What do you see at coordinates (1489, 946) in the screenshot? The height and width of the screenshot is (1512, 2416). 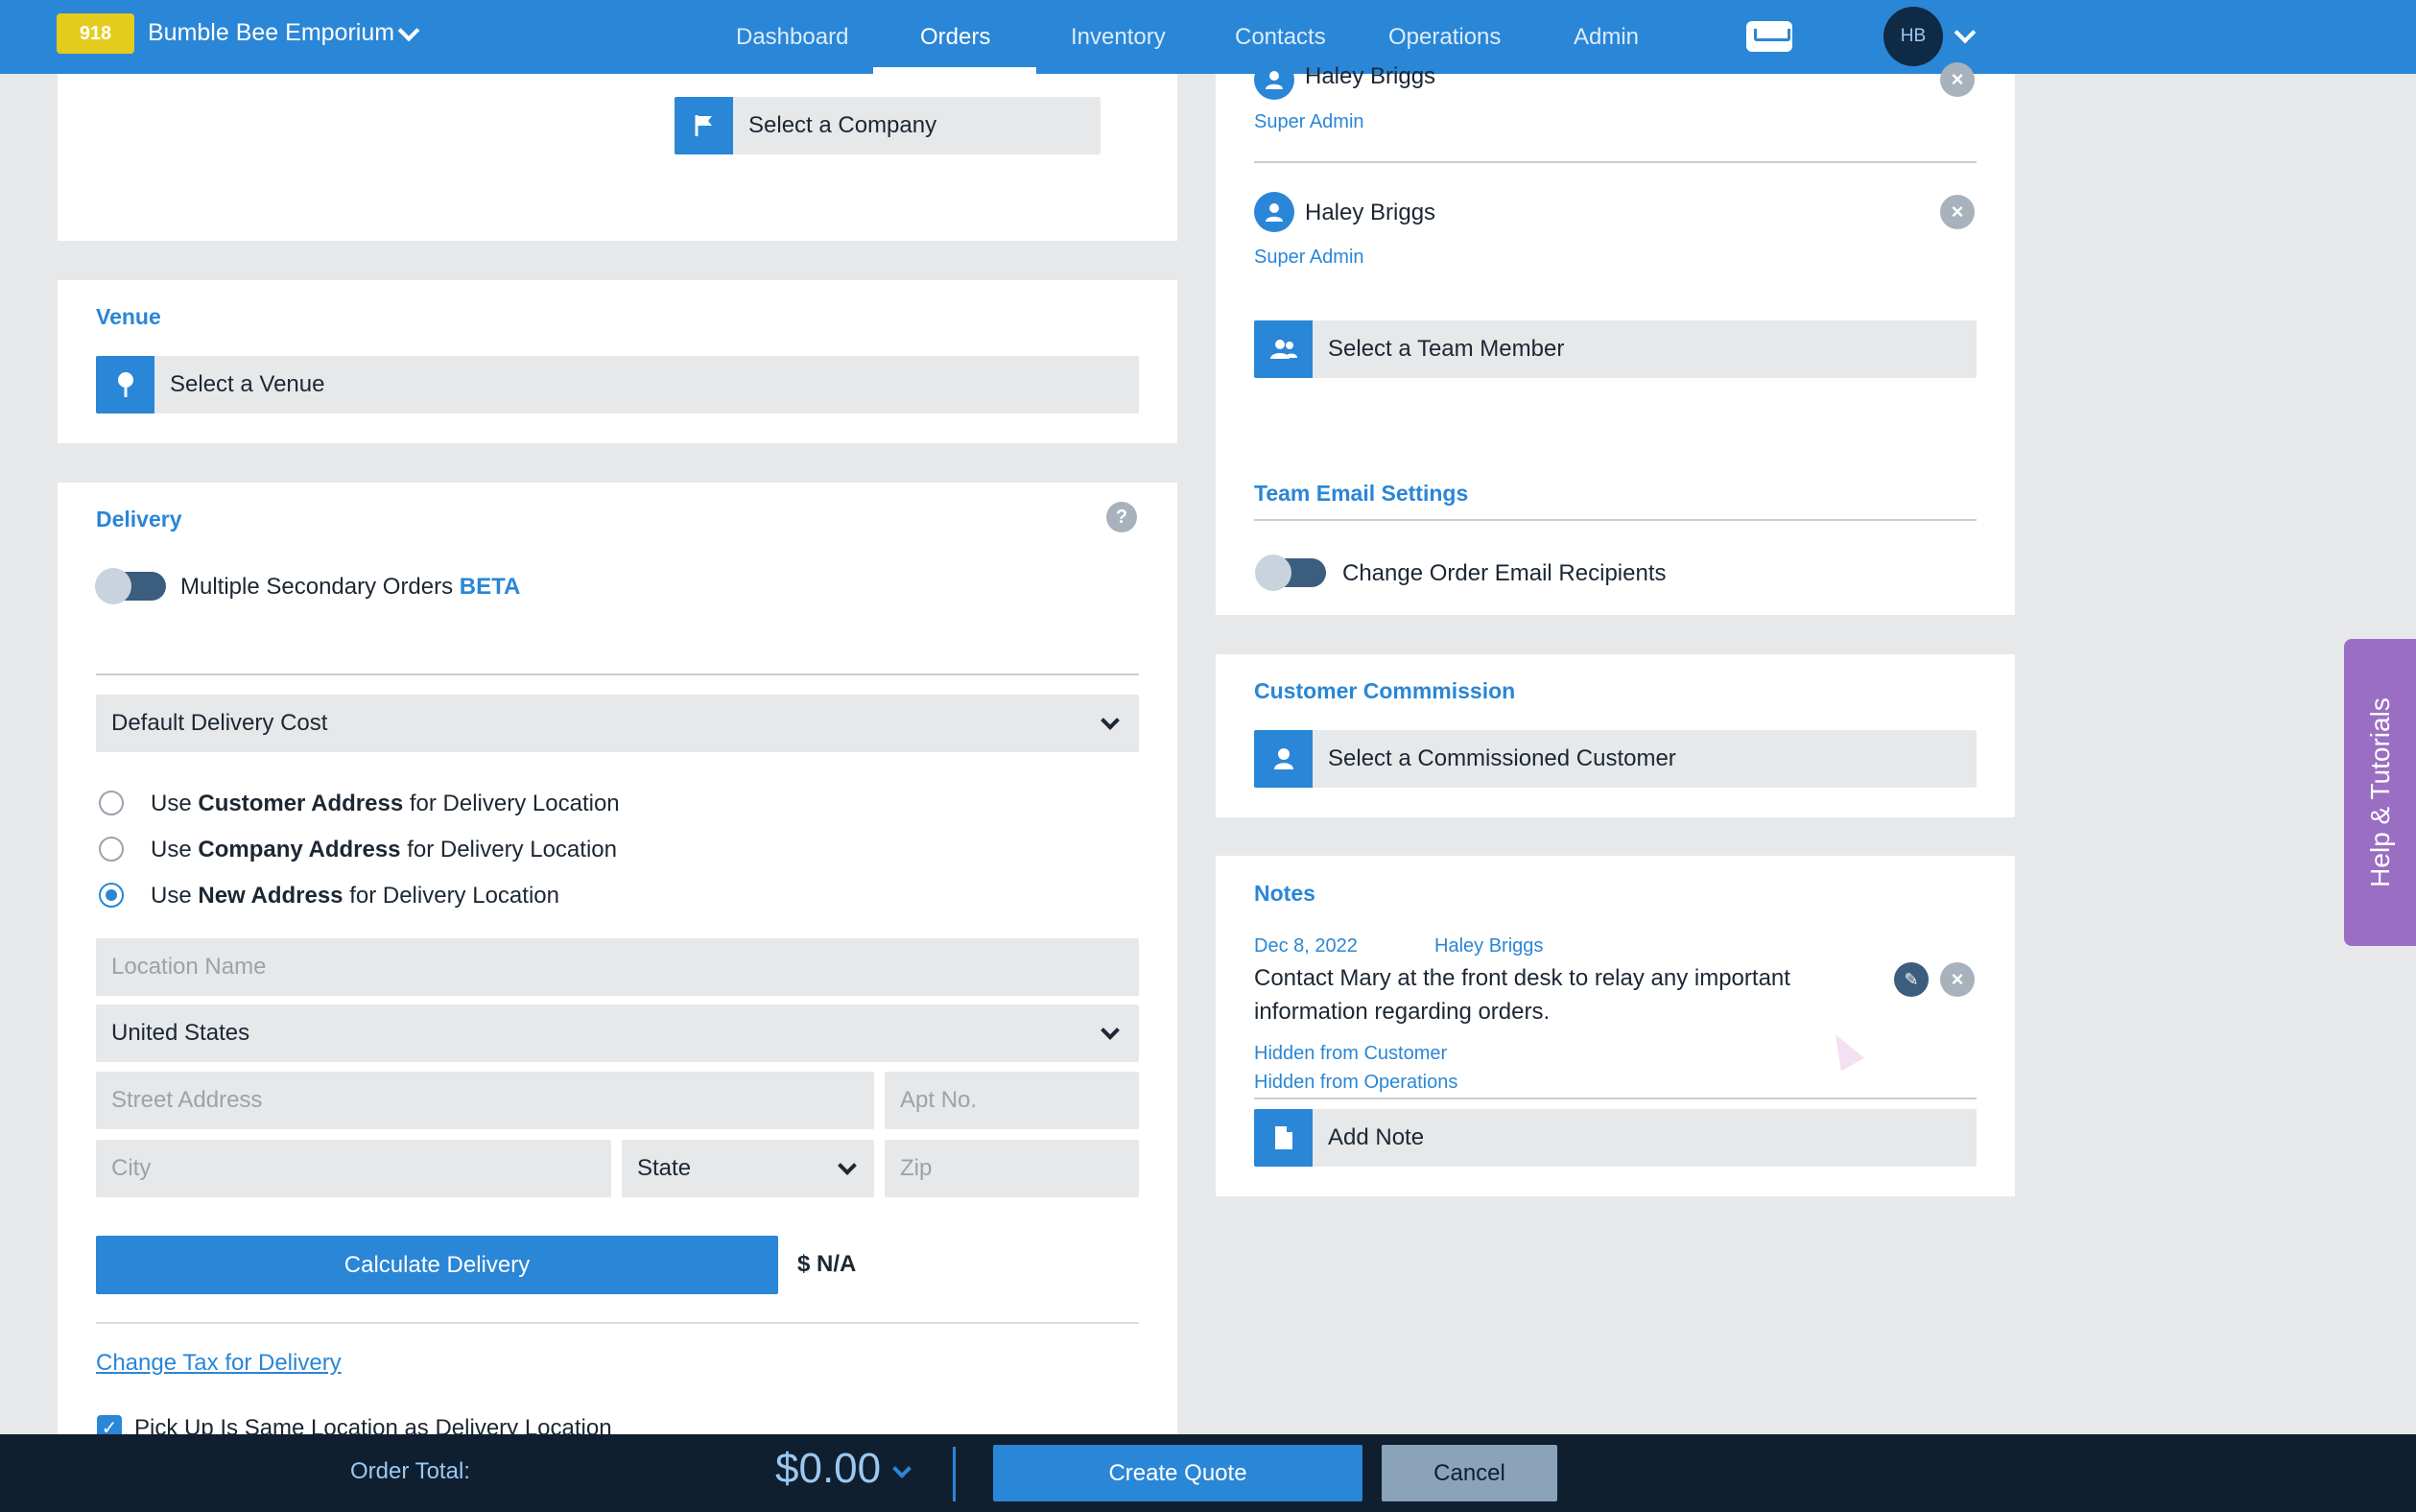 I see `note-author: Haley Briggs` at bounding box center [1489, 946].